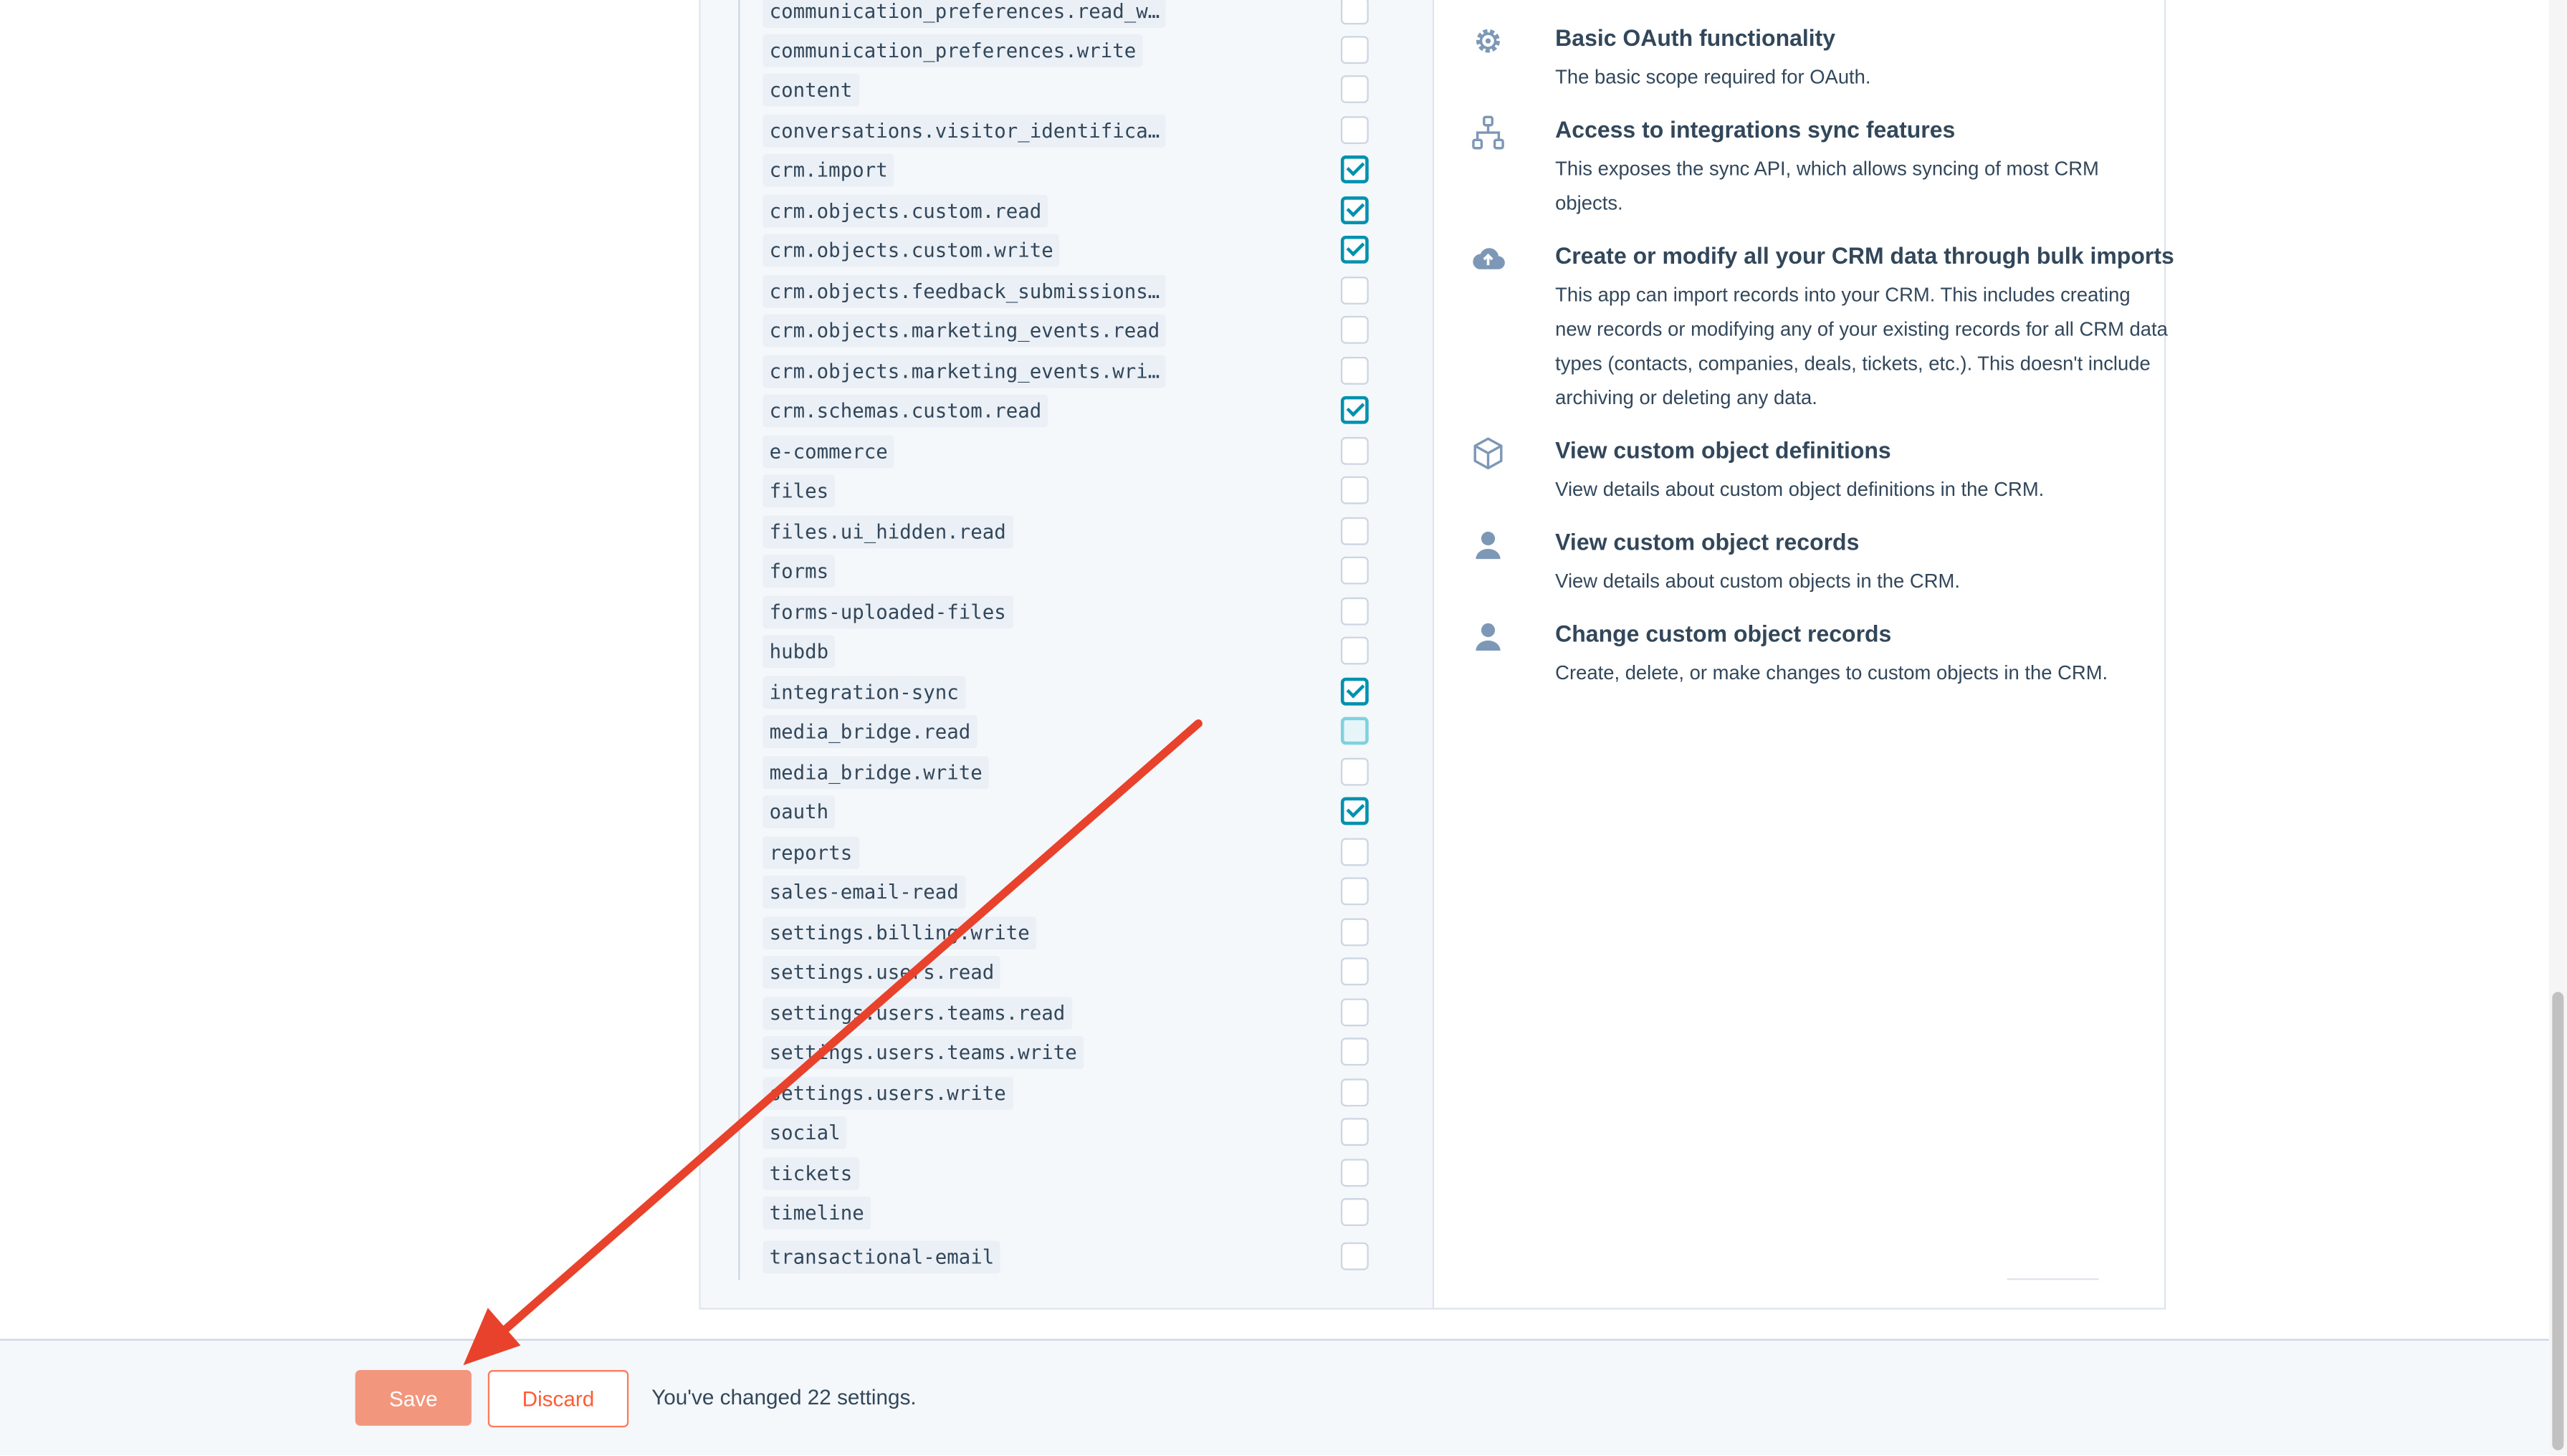 This screenshot has width=2567, height=1456. I want to click on scope-name: crm.objects.marketing_events.read, so click(965, 331).